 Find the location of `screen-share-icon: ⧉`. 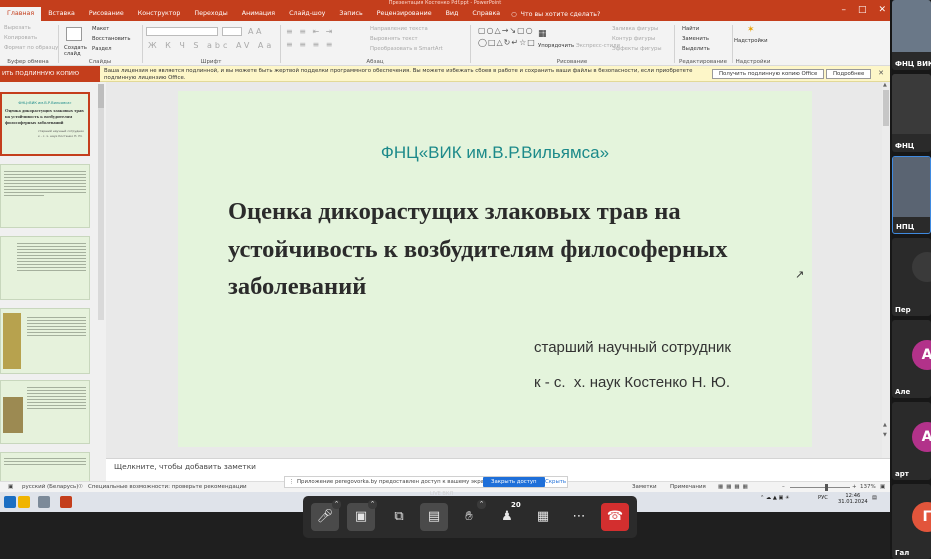

screen-share-icon: ⧉ is located at coordinates (399, 517).